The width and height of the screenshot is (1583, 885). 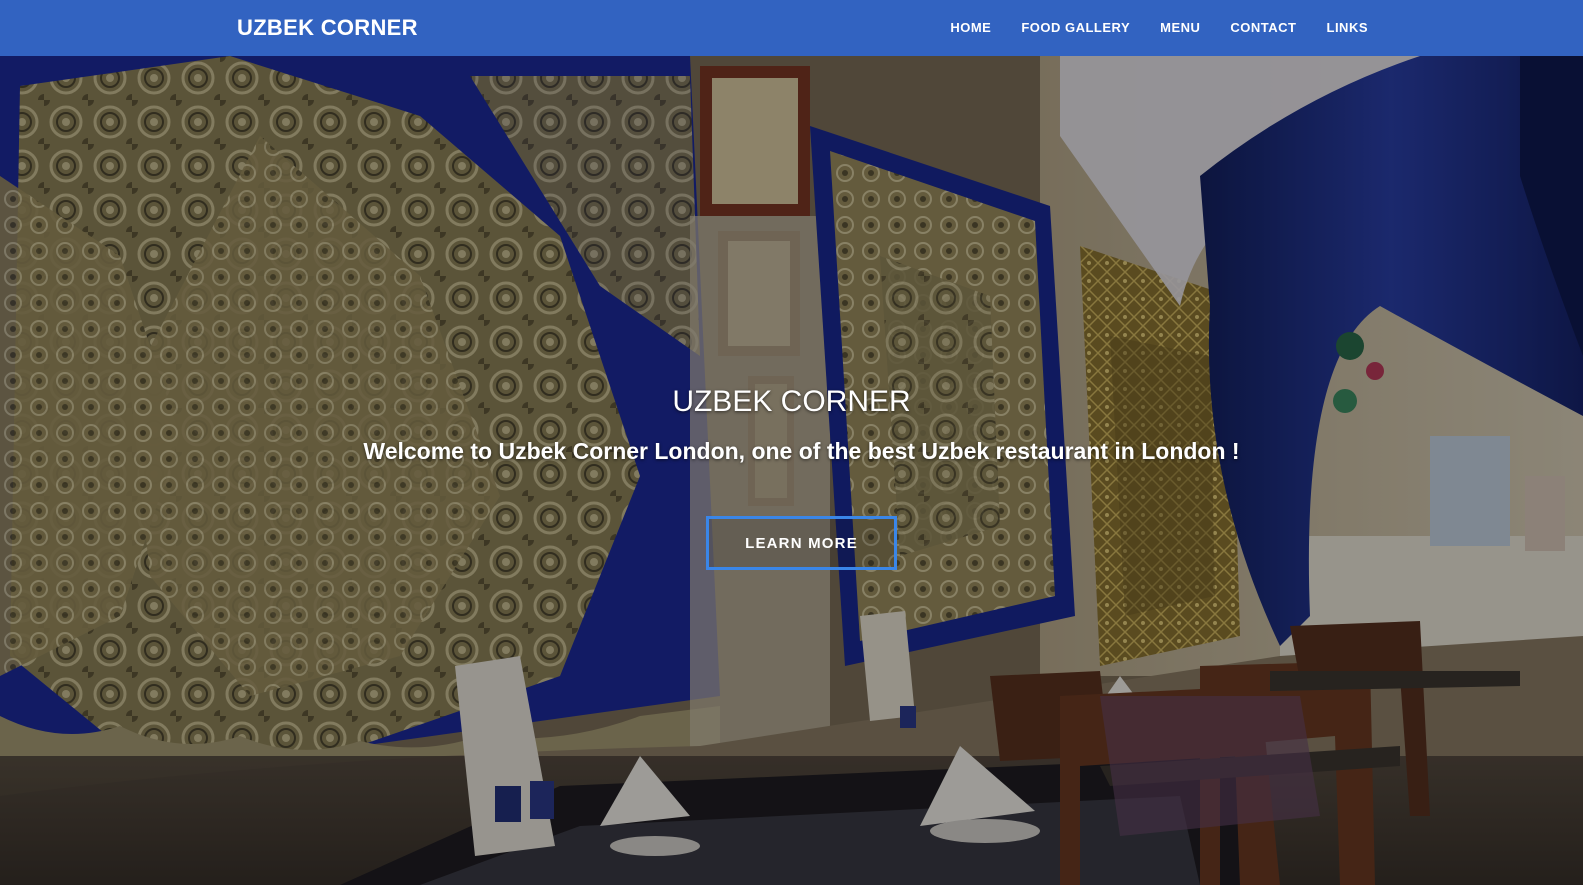 What do you see at coordinates (1075, 28) in the screenshot?
I see `nav-link-food-gallery: FOOD GALLERY` at bounding box center [1075, 28].